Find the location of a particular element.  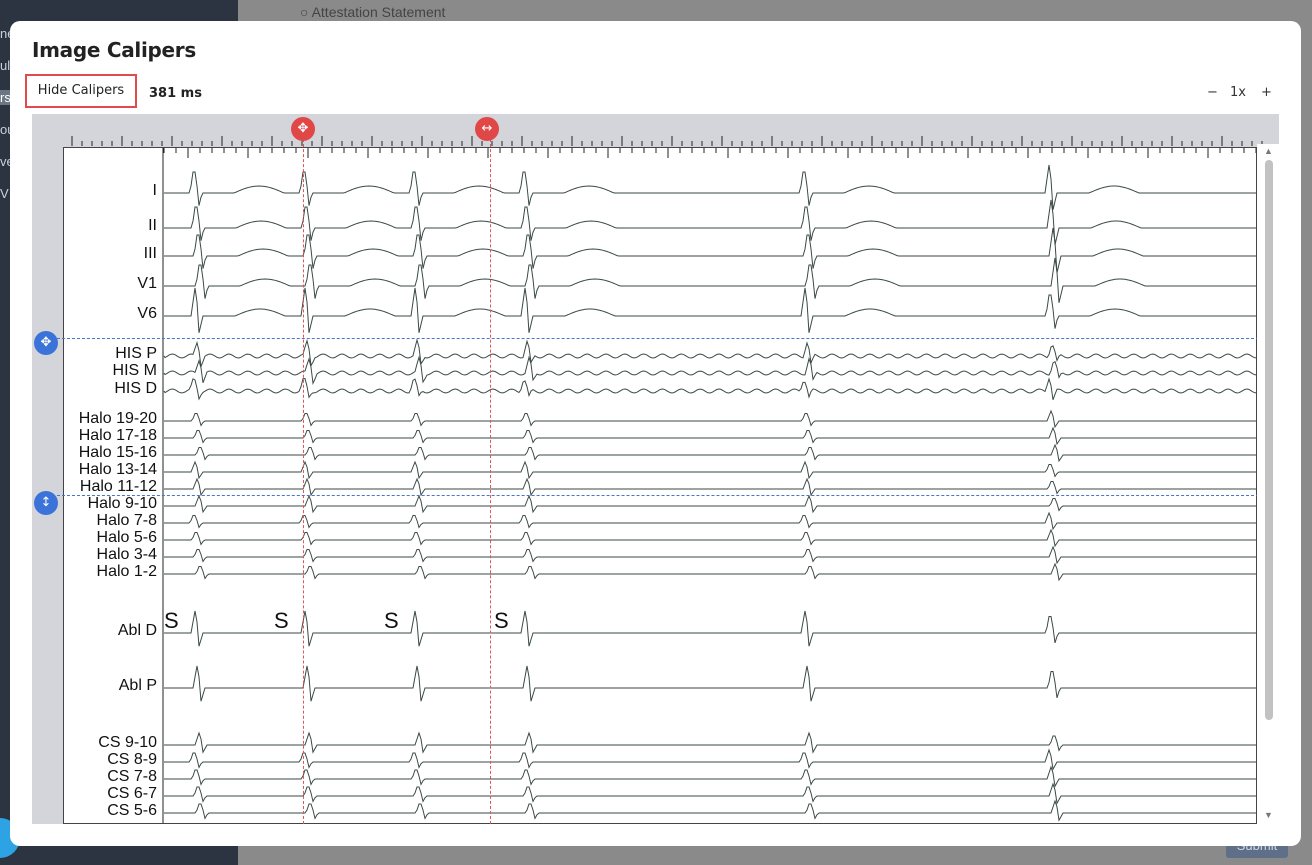

sidebar-fragment: ul is located at coordinates (5, 65).